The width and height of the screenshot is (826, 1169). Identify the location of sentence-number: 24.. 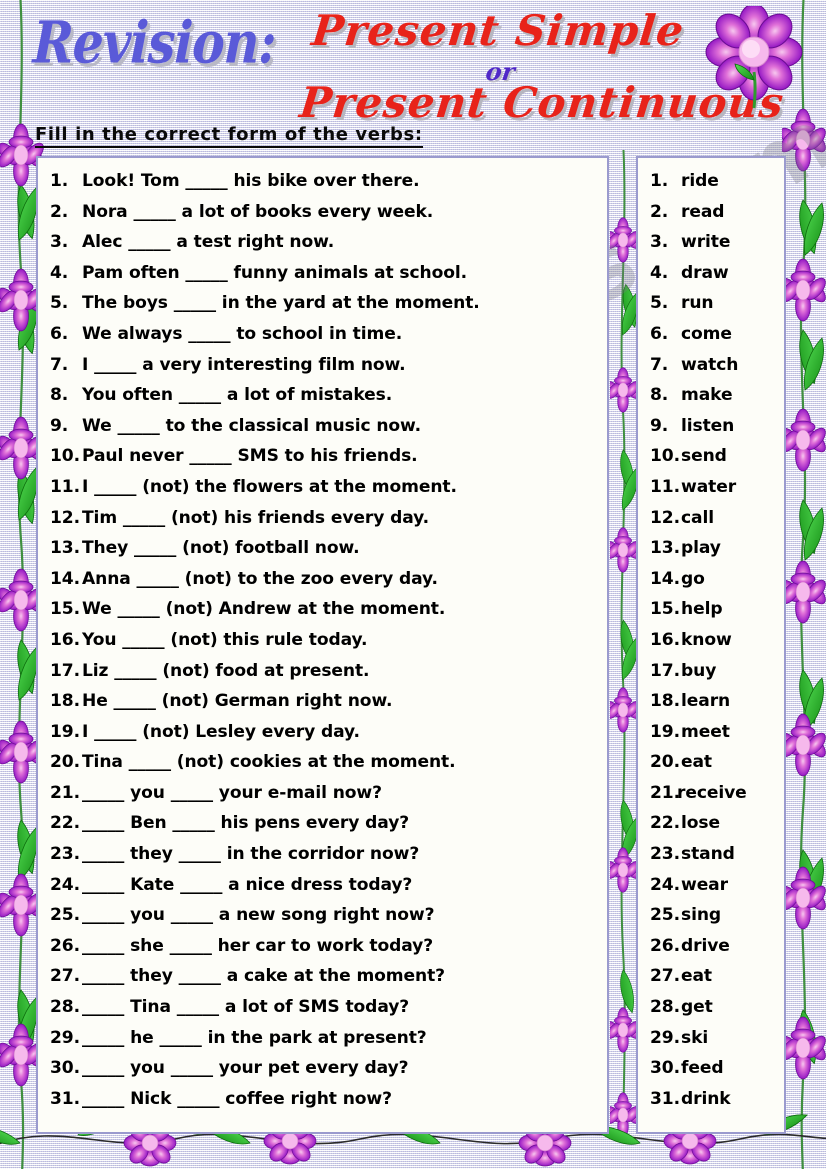
(65, 884).